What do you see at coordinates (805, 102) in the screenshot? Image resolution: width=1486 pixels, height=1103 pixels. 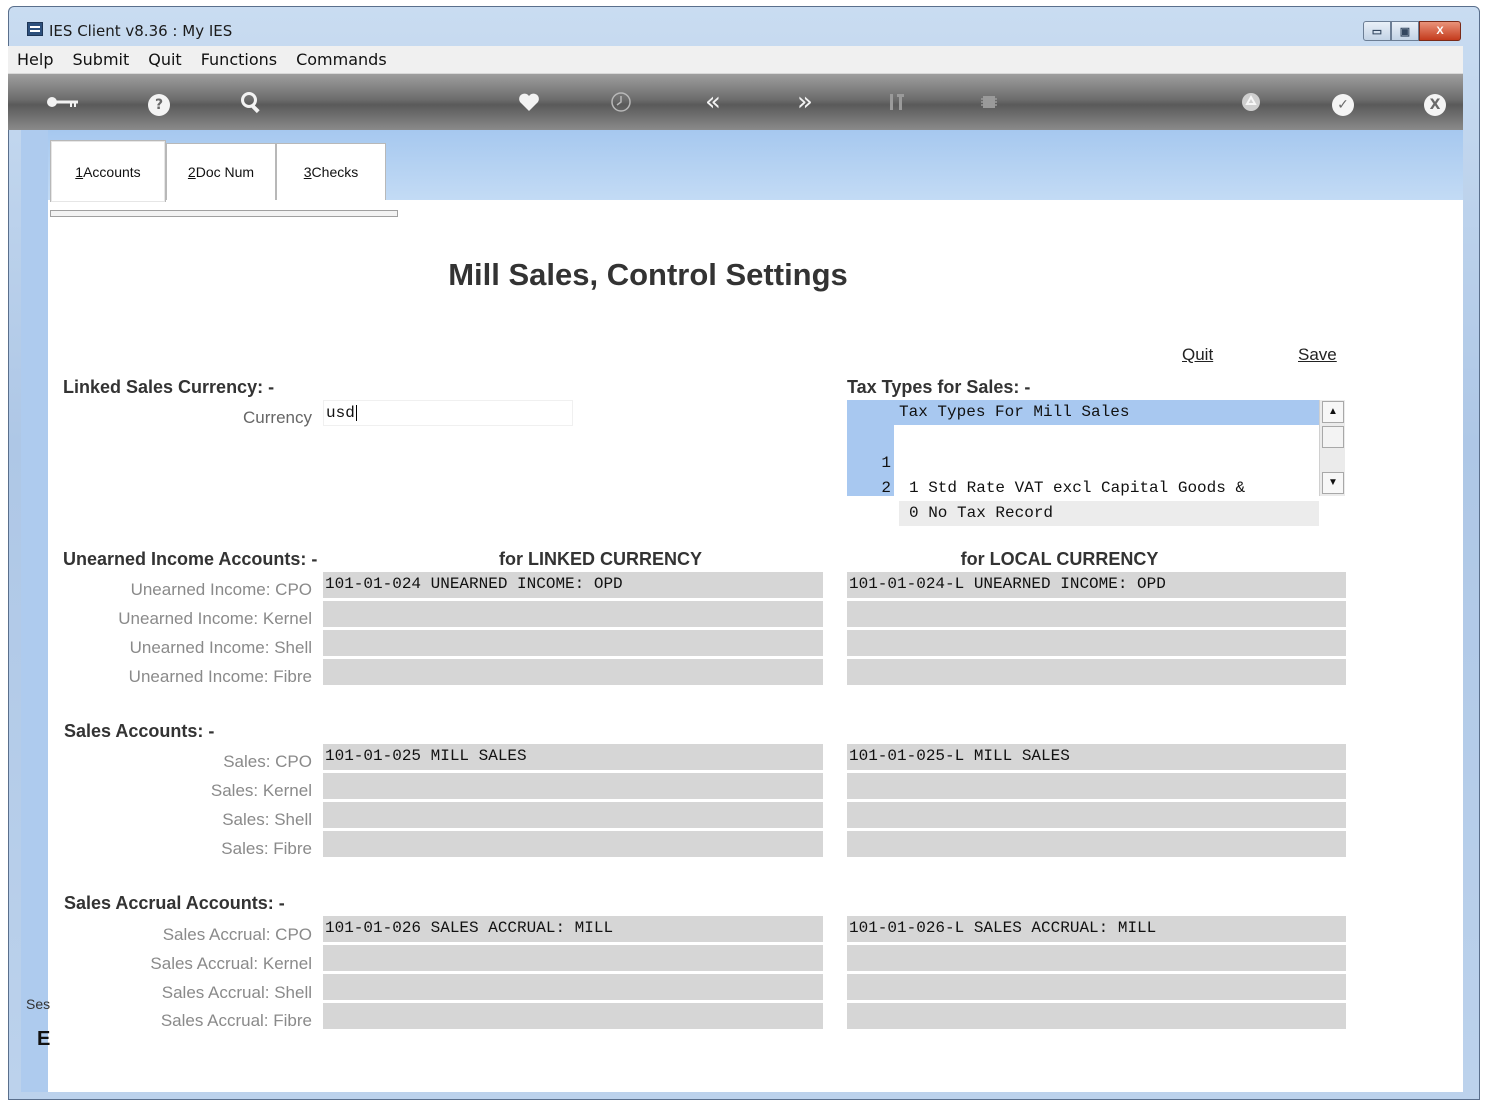 I see `forward-icon: »` at bounding box center [805, 102].